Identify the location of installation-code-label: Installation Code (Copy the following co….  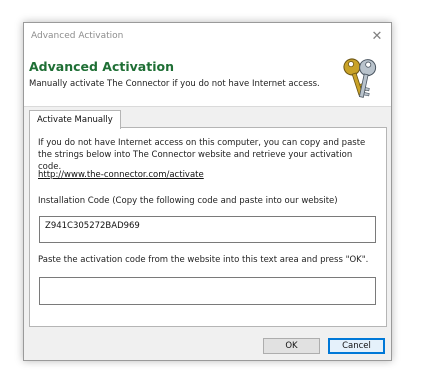
(188, 201).